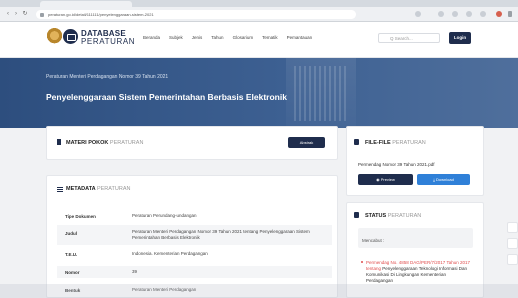  What do you see at coordinates (306, 142) in the screenshot?
I see `abstrak-button: Abstrak` at bounding box center [306, 142].